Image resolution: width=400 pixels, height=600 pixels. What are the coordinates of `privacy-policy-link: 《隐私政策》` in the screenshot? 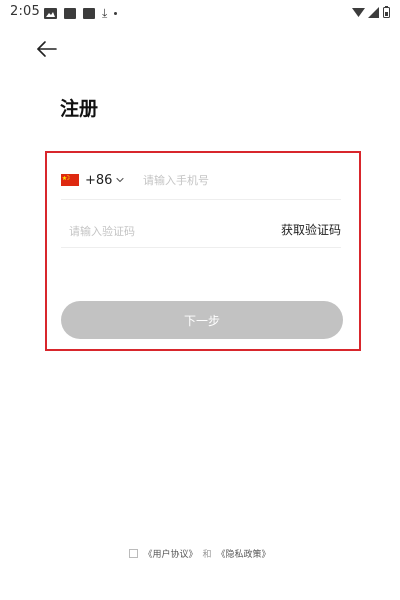 It's located at (244, 553).